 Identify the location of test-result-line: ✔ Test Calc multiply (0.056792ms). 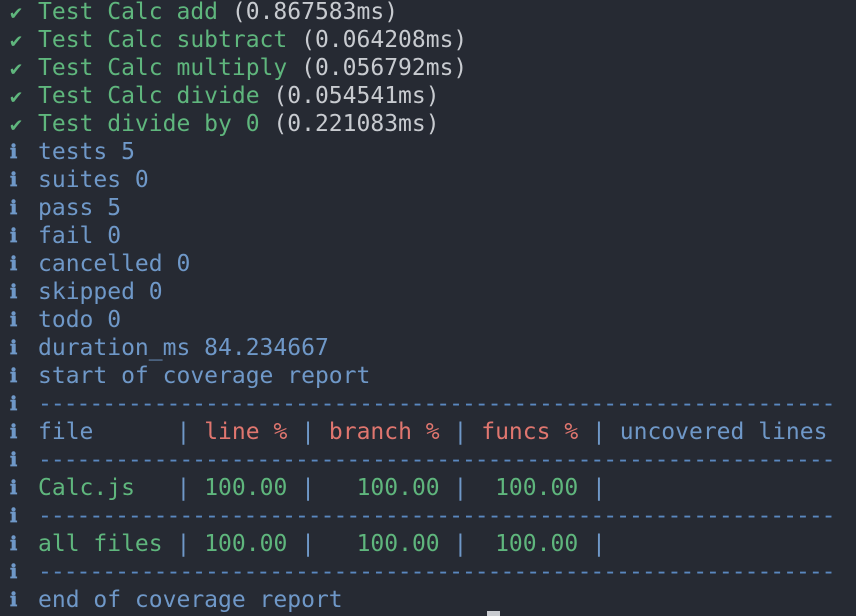
(233, 68).